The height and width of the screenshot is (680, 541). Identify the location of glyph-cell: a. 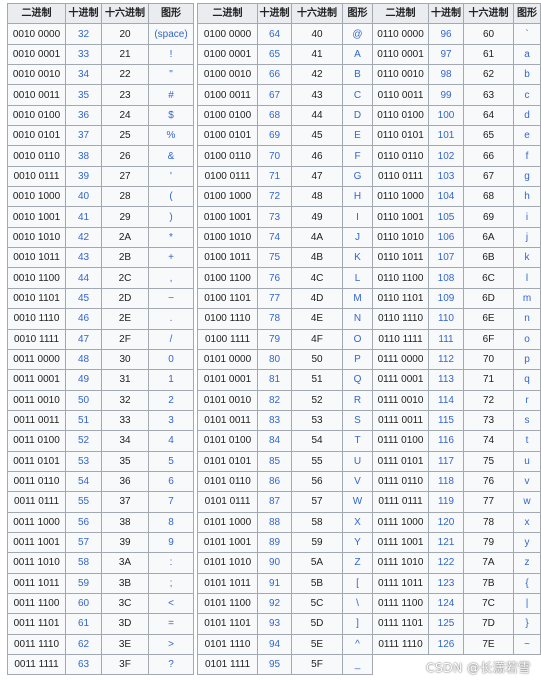
(527, 54).